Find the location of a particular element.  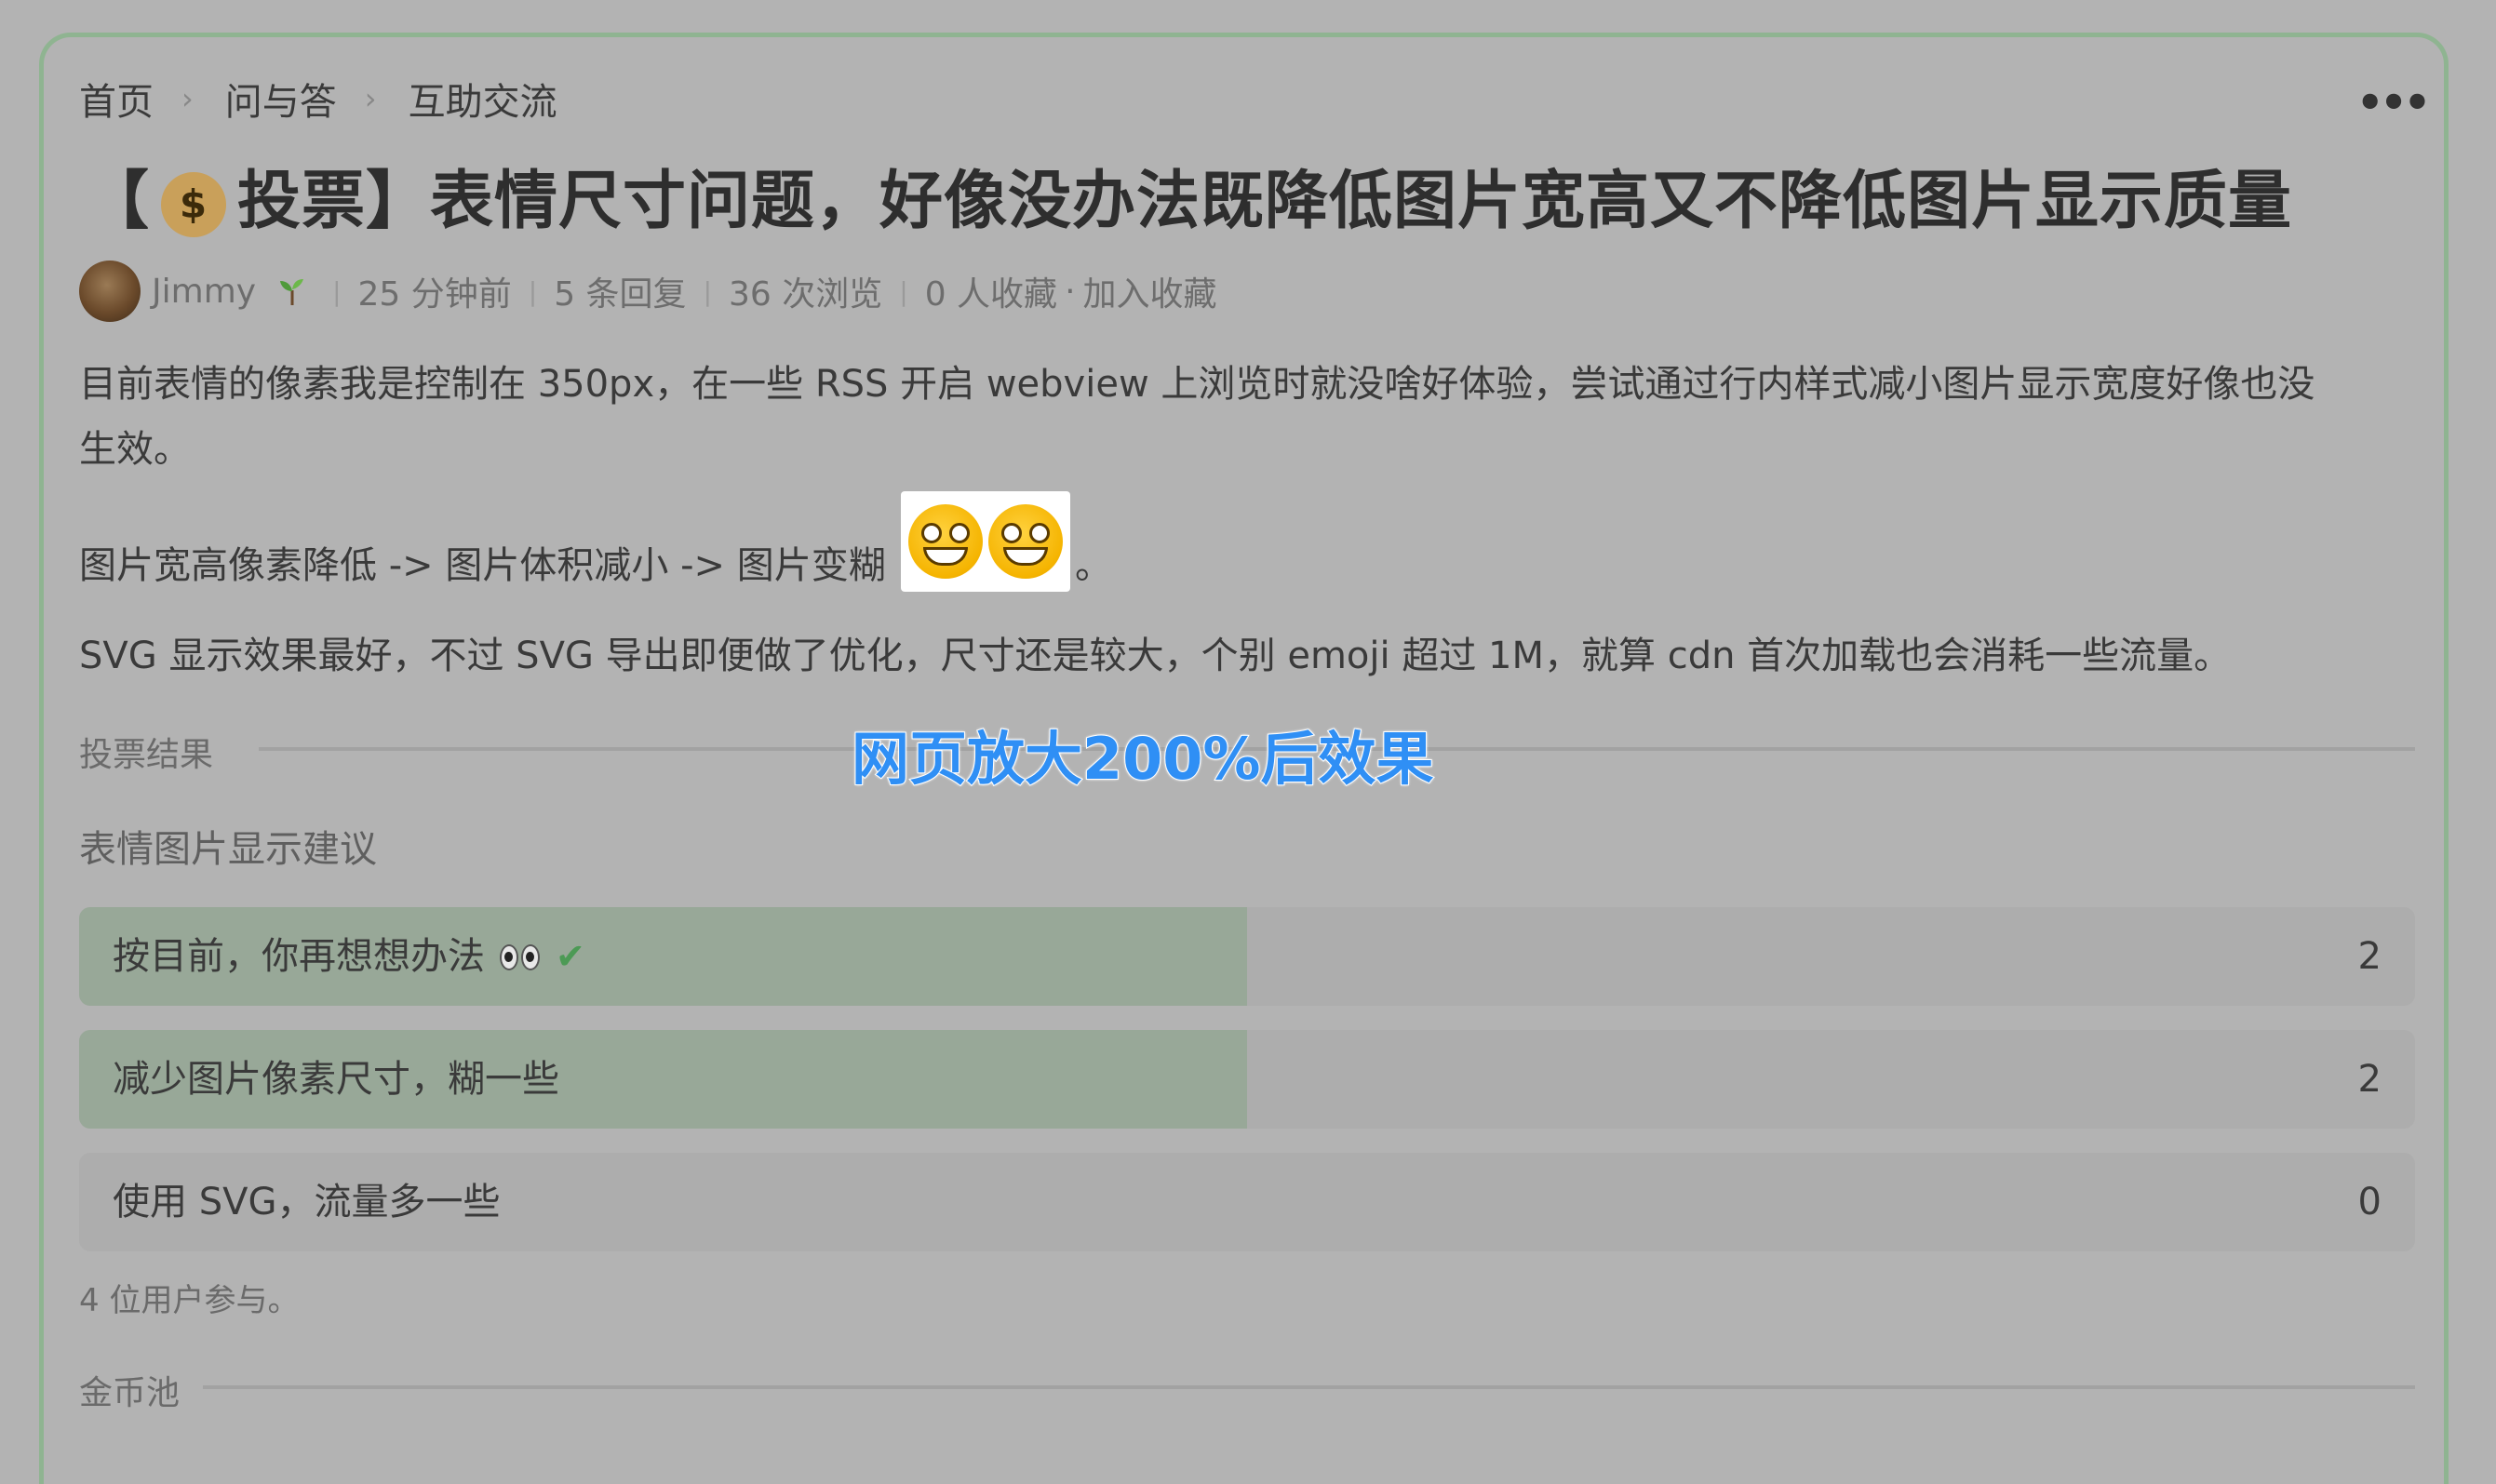

add-bookmark-link: 加入收藏 is located at coordinates (1150, 291).